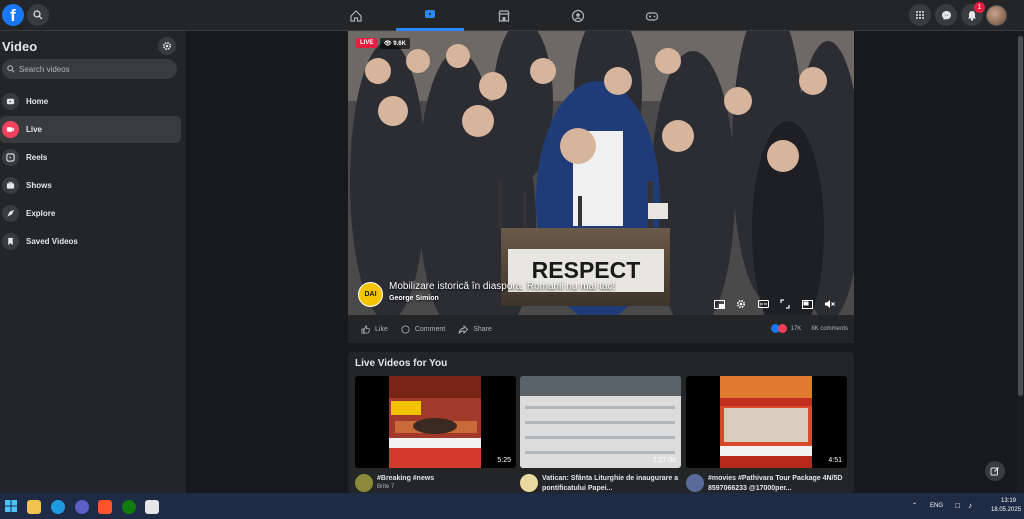  I want to click on speaker-muted-icon, so click(829, 304).